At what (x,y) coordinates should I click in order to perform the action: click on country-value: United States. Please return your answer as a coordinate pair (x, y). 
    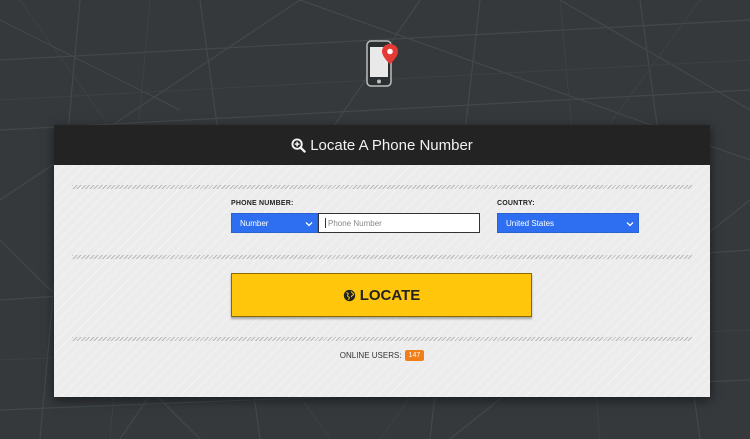
    Looking at the image, I should click on (530, 223).